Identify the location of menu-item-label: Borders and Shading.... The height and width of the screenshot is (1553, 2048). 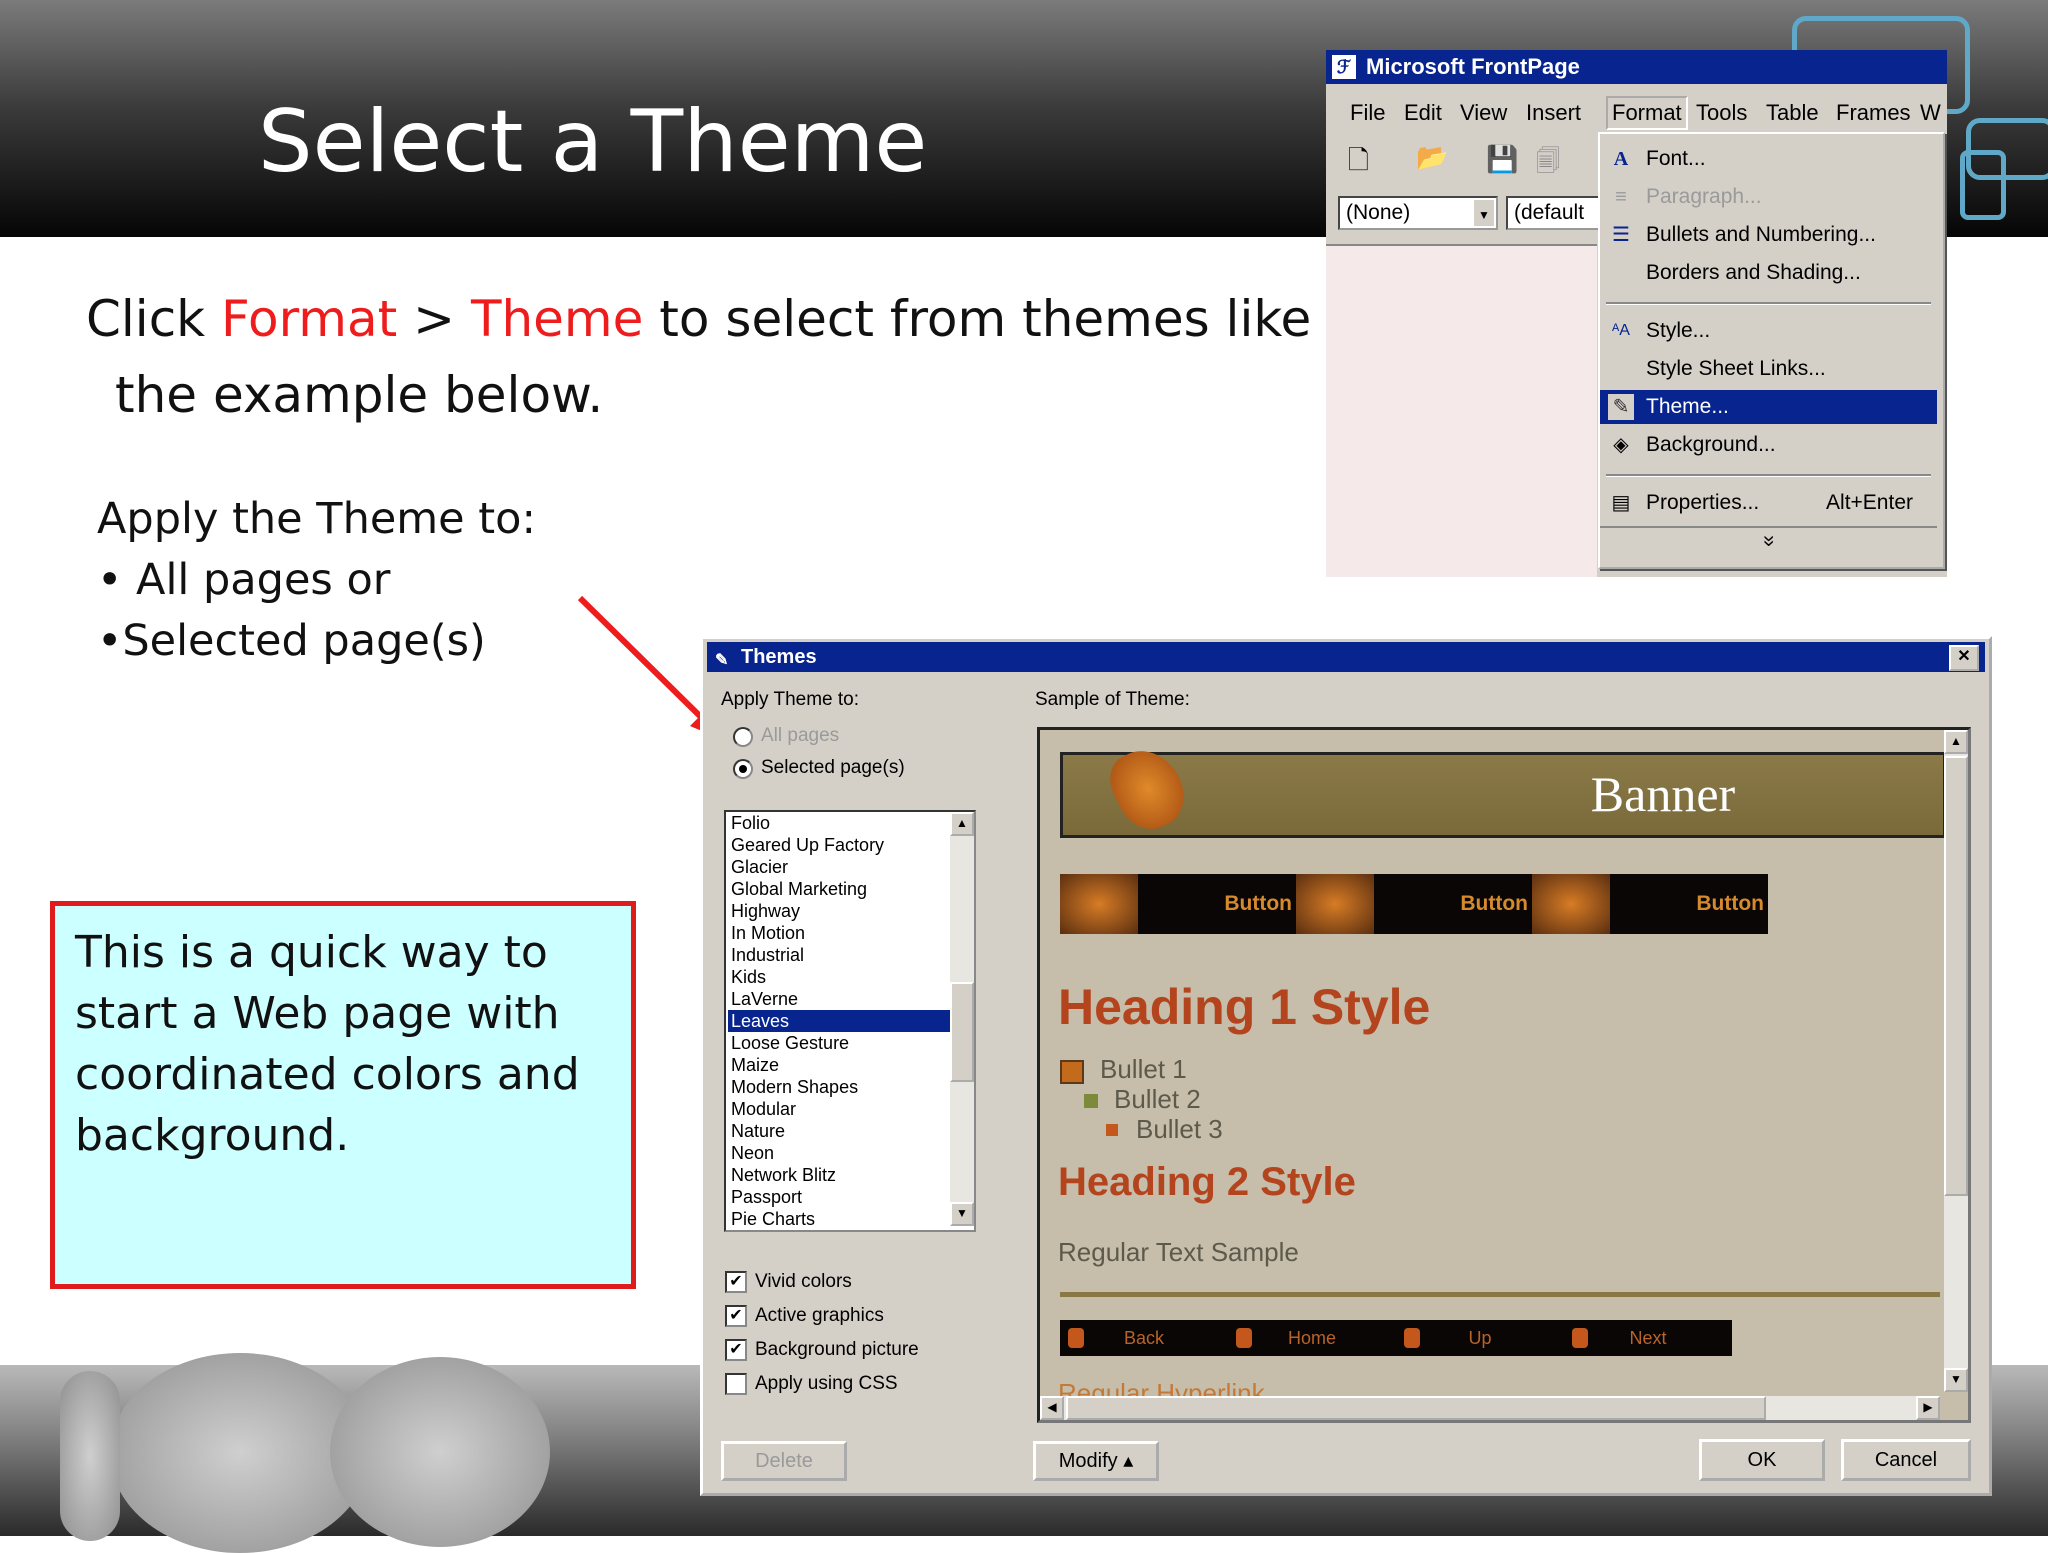
(1753, 272).